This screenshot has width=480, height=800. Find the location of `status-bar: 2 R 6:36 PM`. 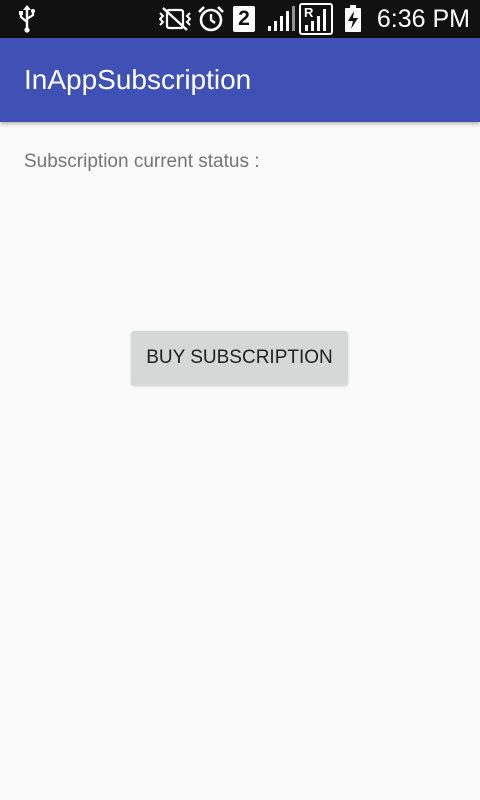

status-bar: 2 R 6:36 PM is located at coordinates (240, 19).